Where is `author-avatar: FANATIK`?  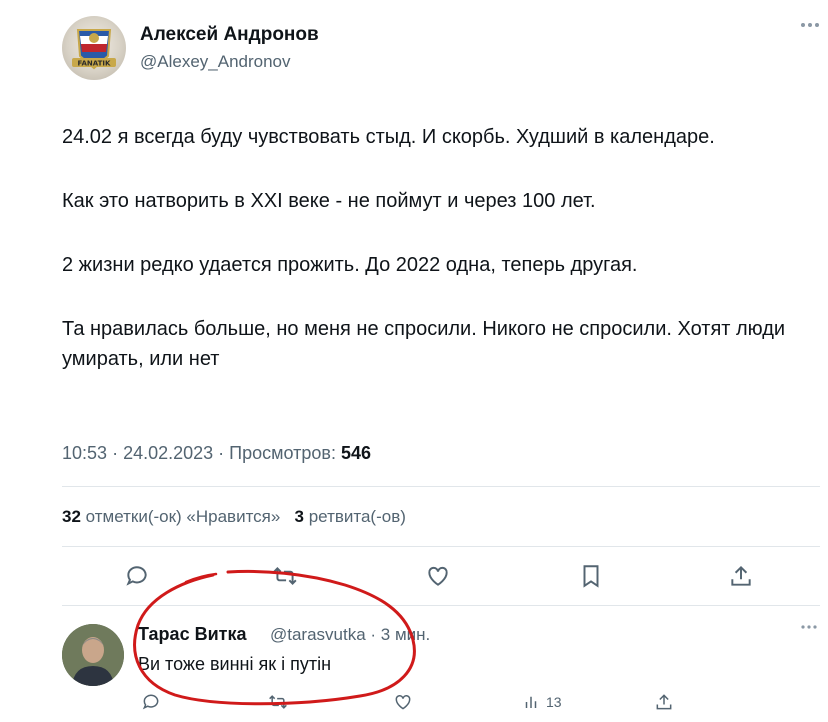
author-avatar: FANATIK is located at coordinates (94, 48).